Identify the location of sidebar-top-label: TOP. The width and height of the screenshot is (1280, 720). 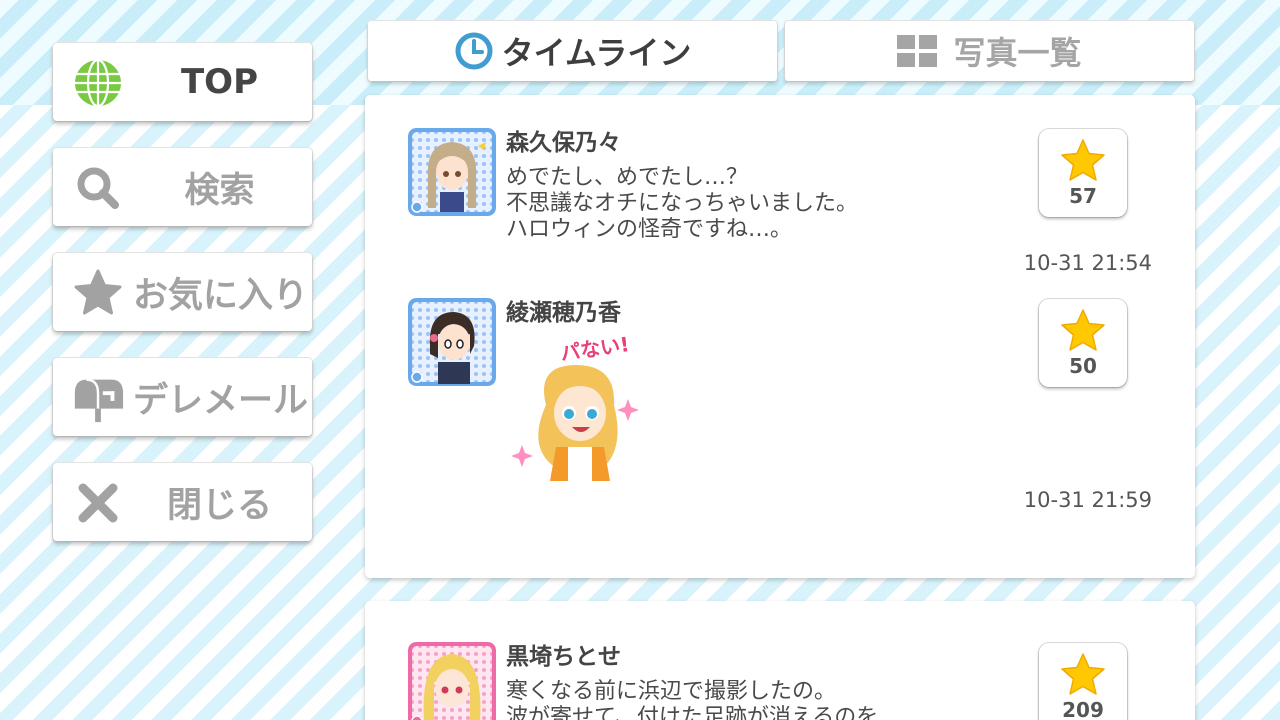
(219, 82).